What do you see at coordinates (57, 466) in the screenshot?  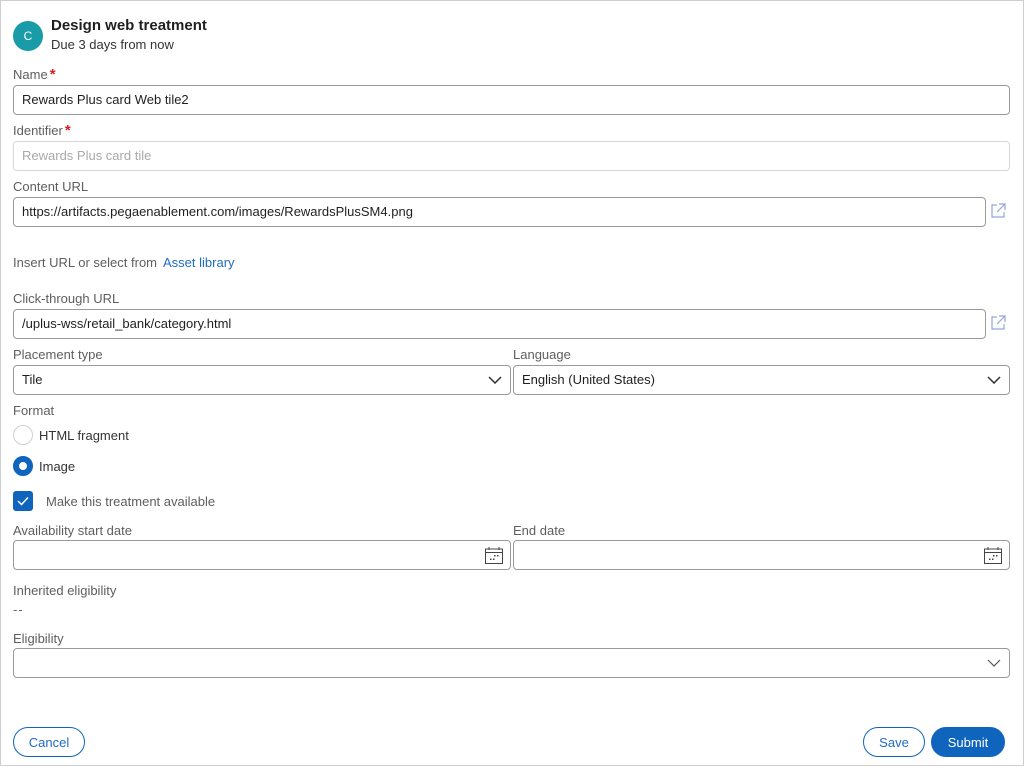 I see `radio-label: Image` at bounding box center [57, 466].